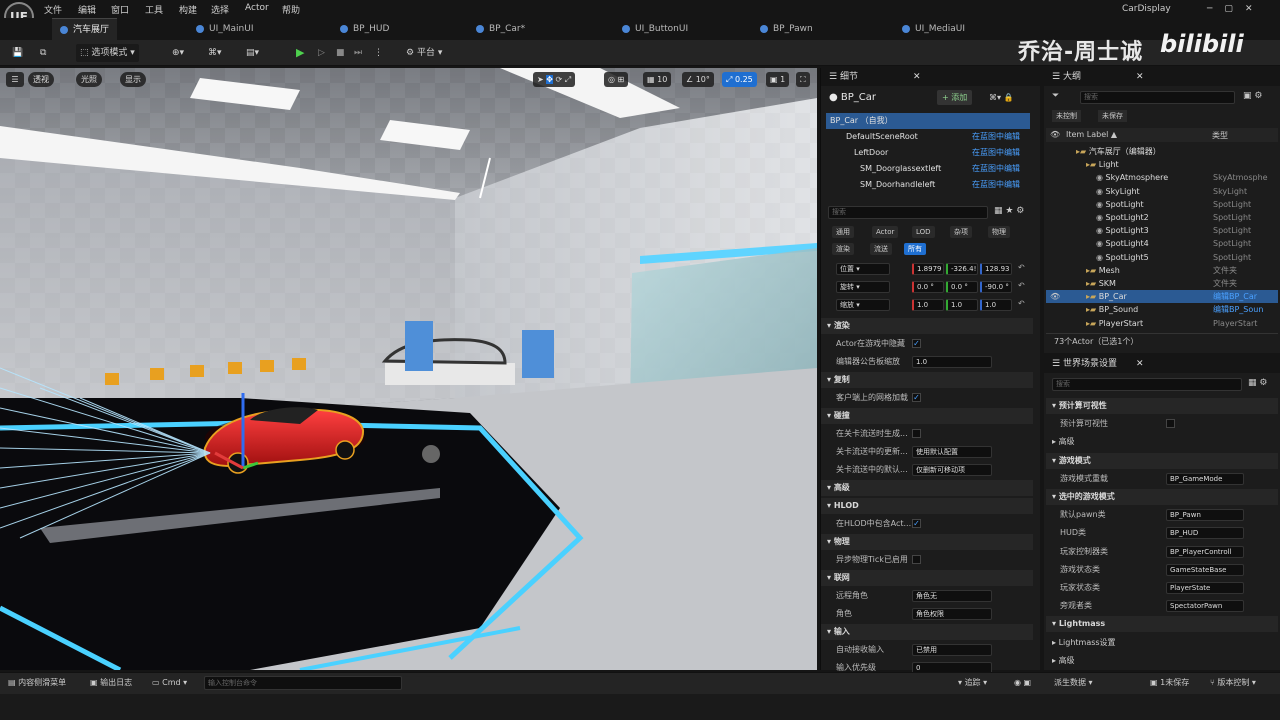  What do you see at coordinates (908, 212) in the screenshot?
I see `details-search-input: 搜索` at bounding box center [908, 212].